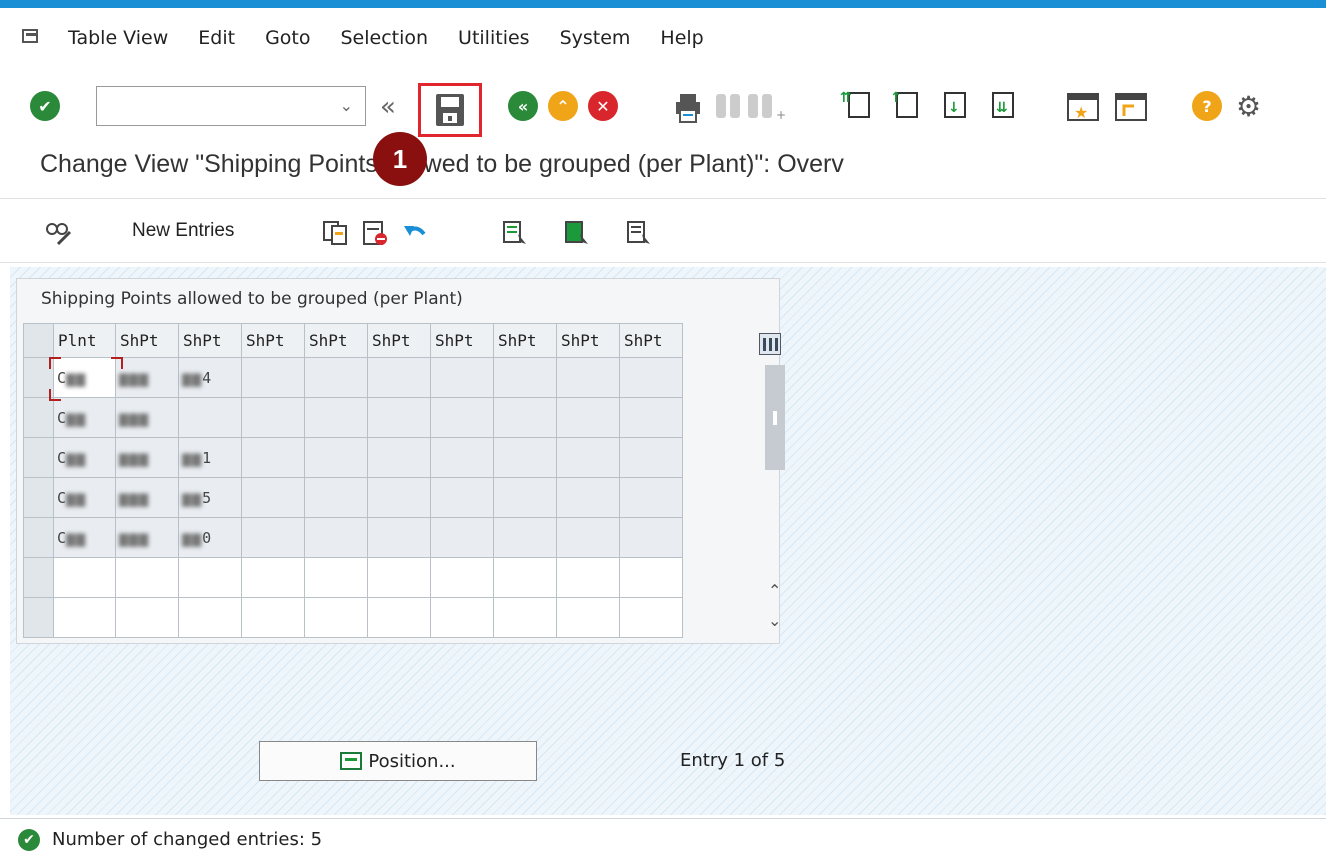  Describe the element at coordinates (515, 235) in the screenshot. I see `select-all-icon` at that location.